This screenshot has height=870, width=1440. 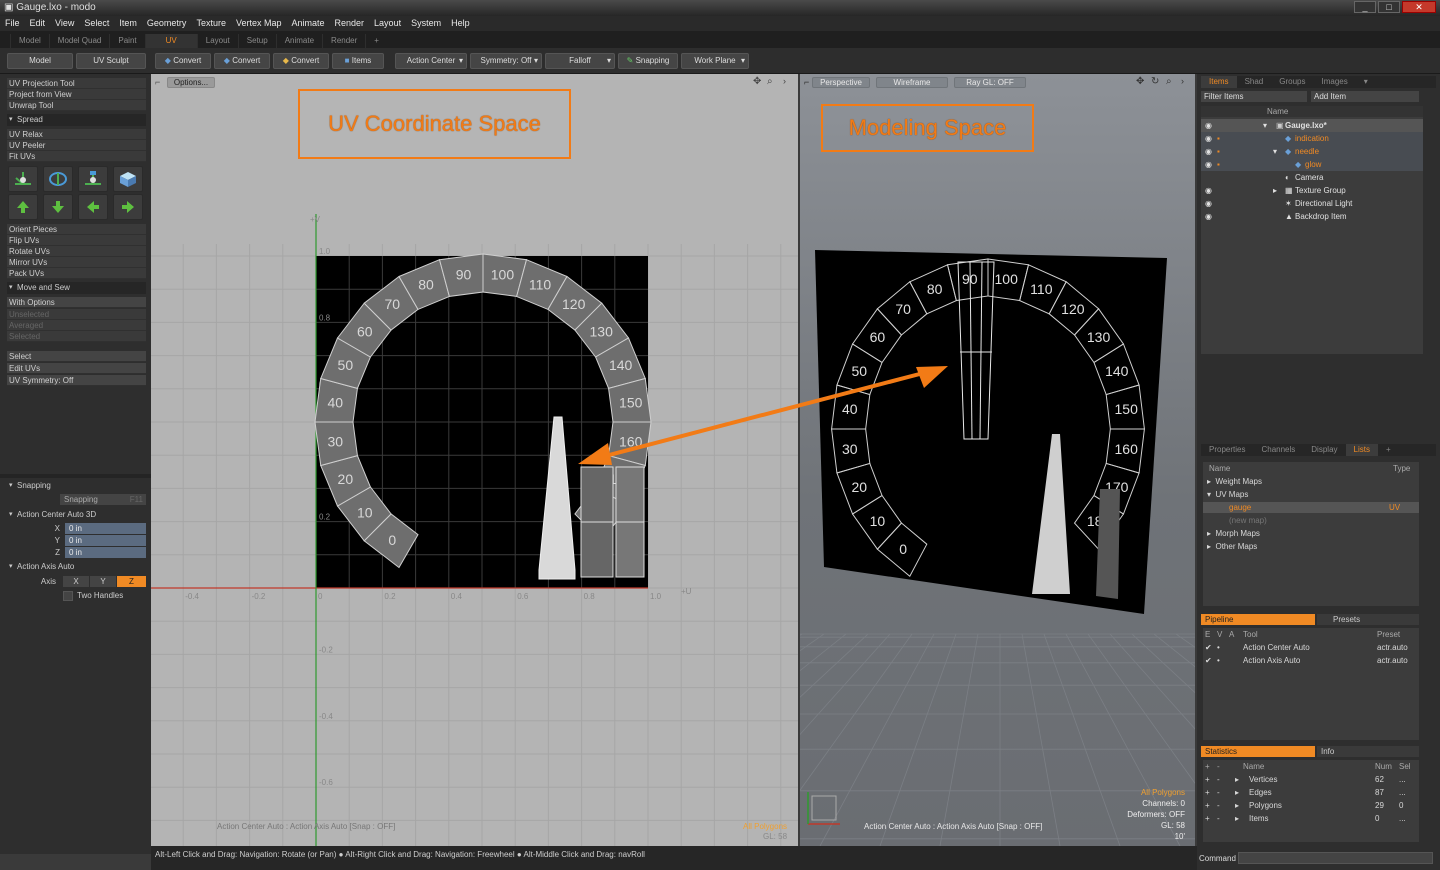 I want to click on tab-model: Model, so click(x=29, y=41).